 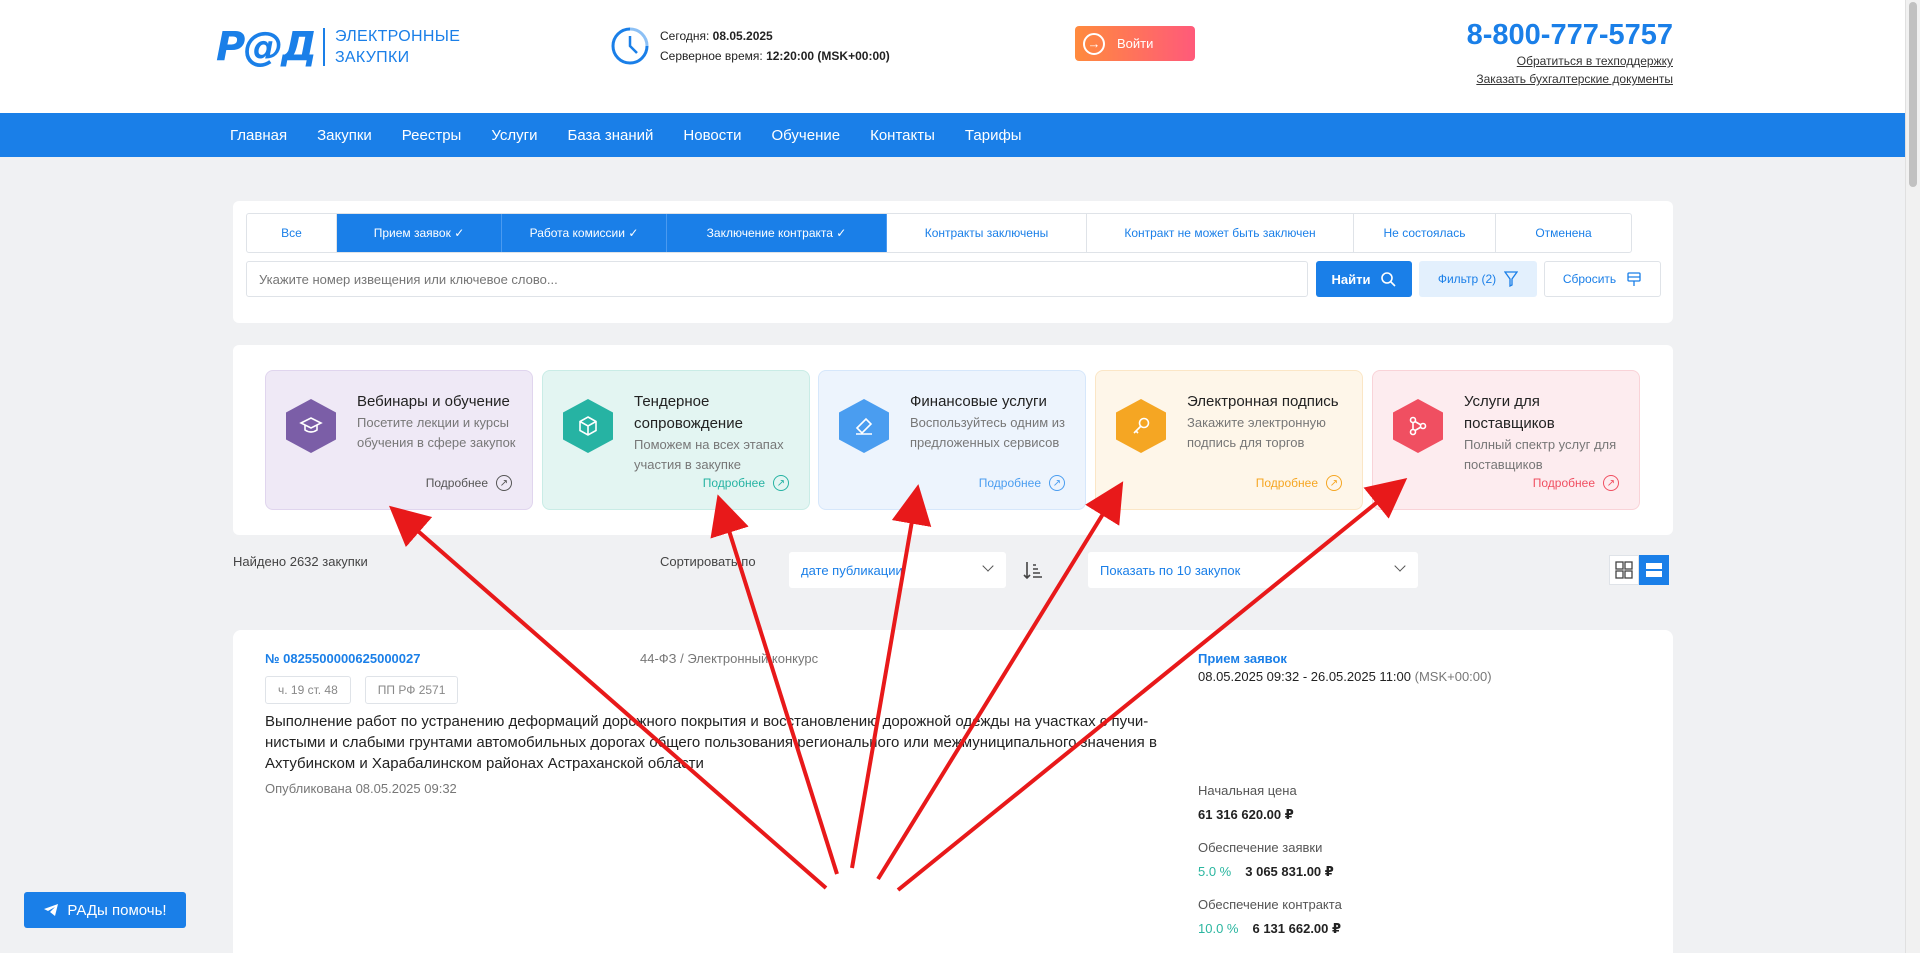 I want to click on logo-line-2: ЗАКУПКИ, so click(x=372, y=57).